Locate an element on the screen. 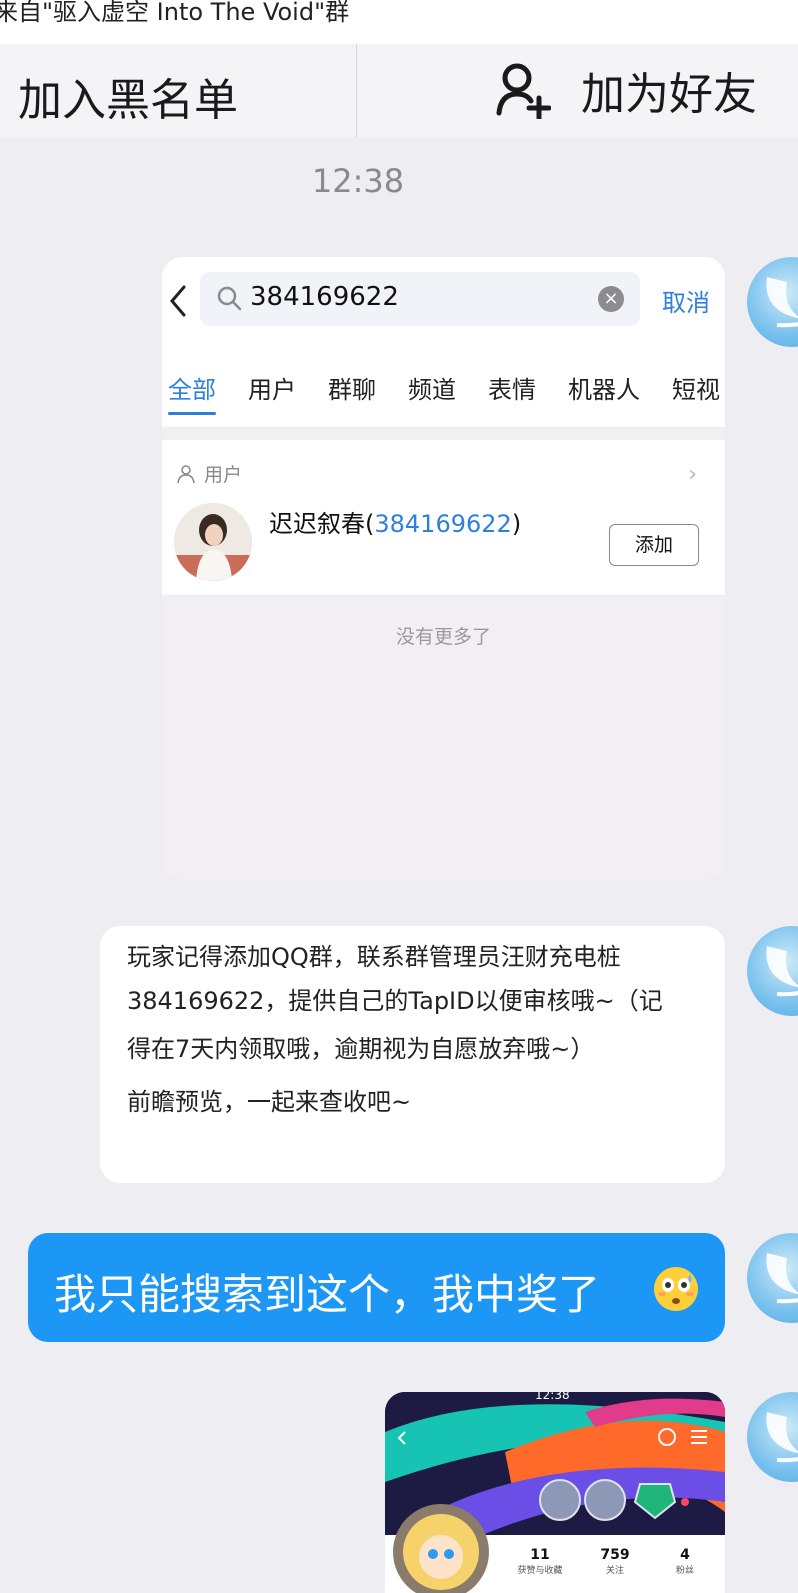 The width and height of the screenshot is (798, 1593). user-result-id: 384169622 is located at coordinates (443, 524).